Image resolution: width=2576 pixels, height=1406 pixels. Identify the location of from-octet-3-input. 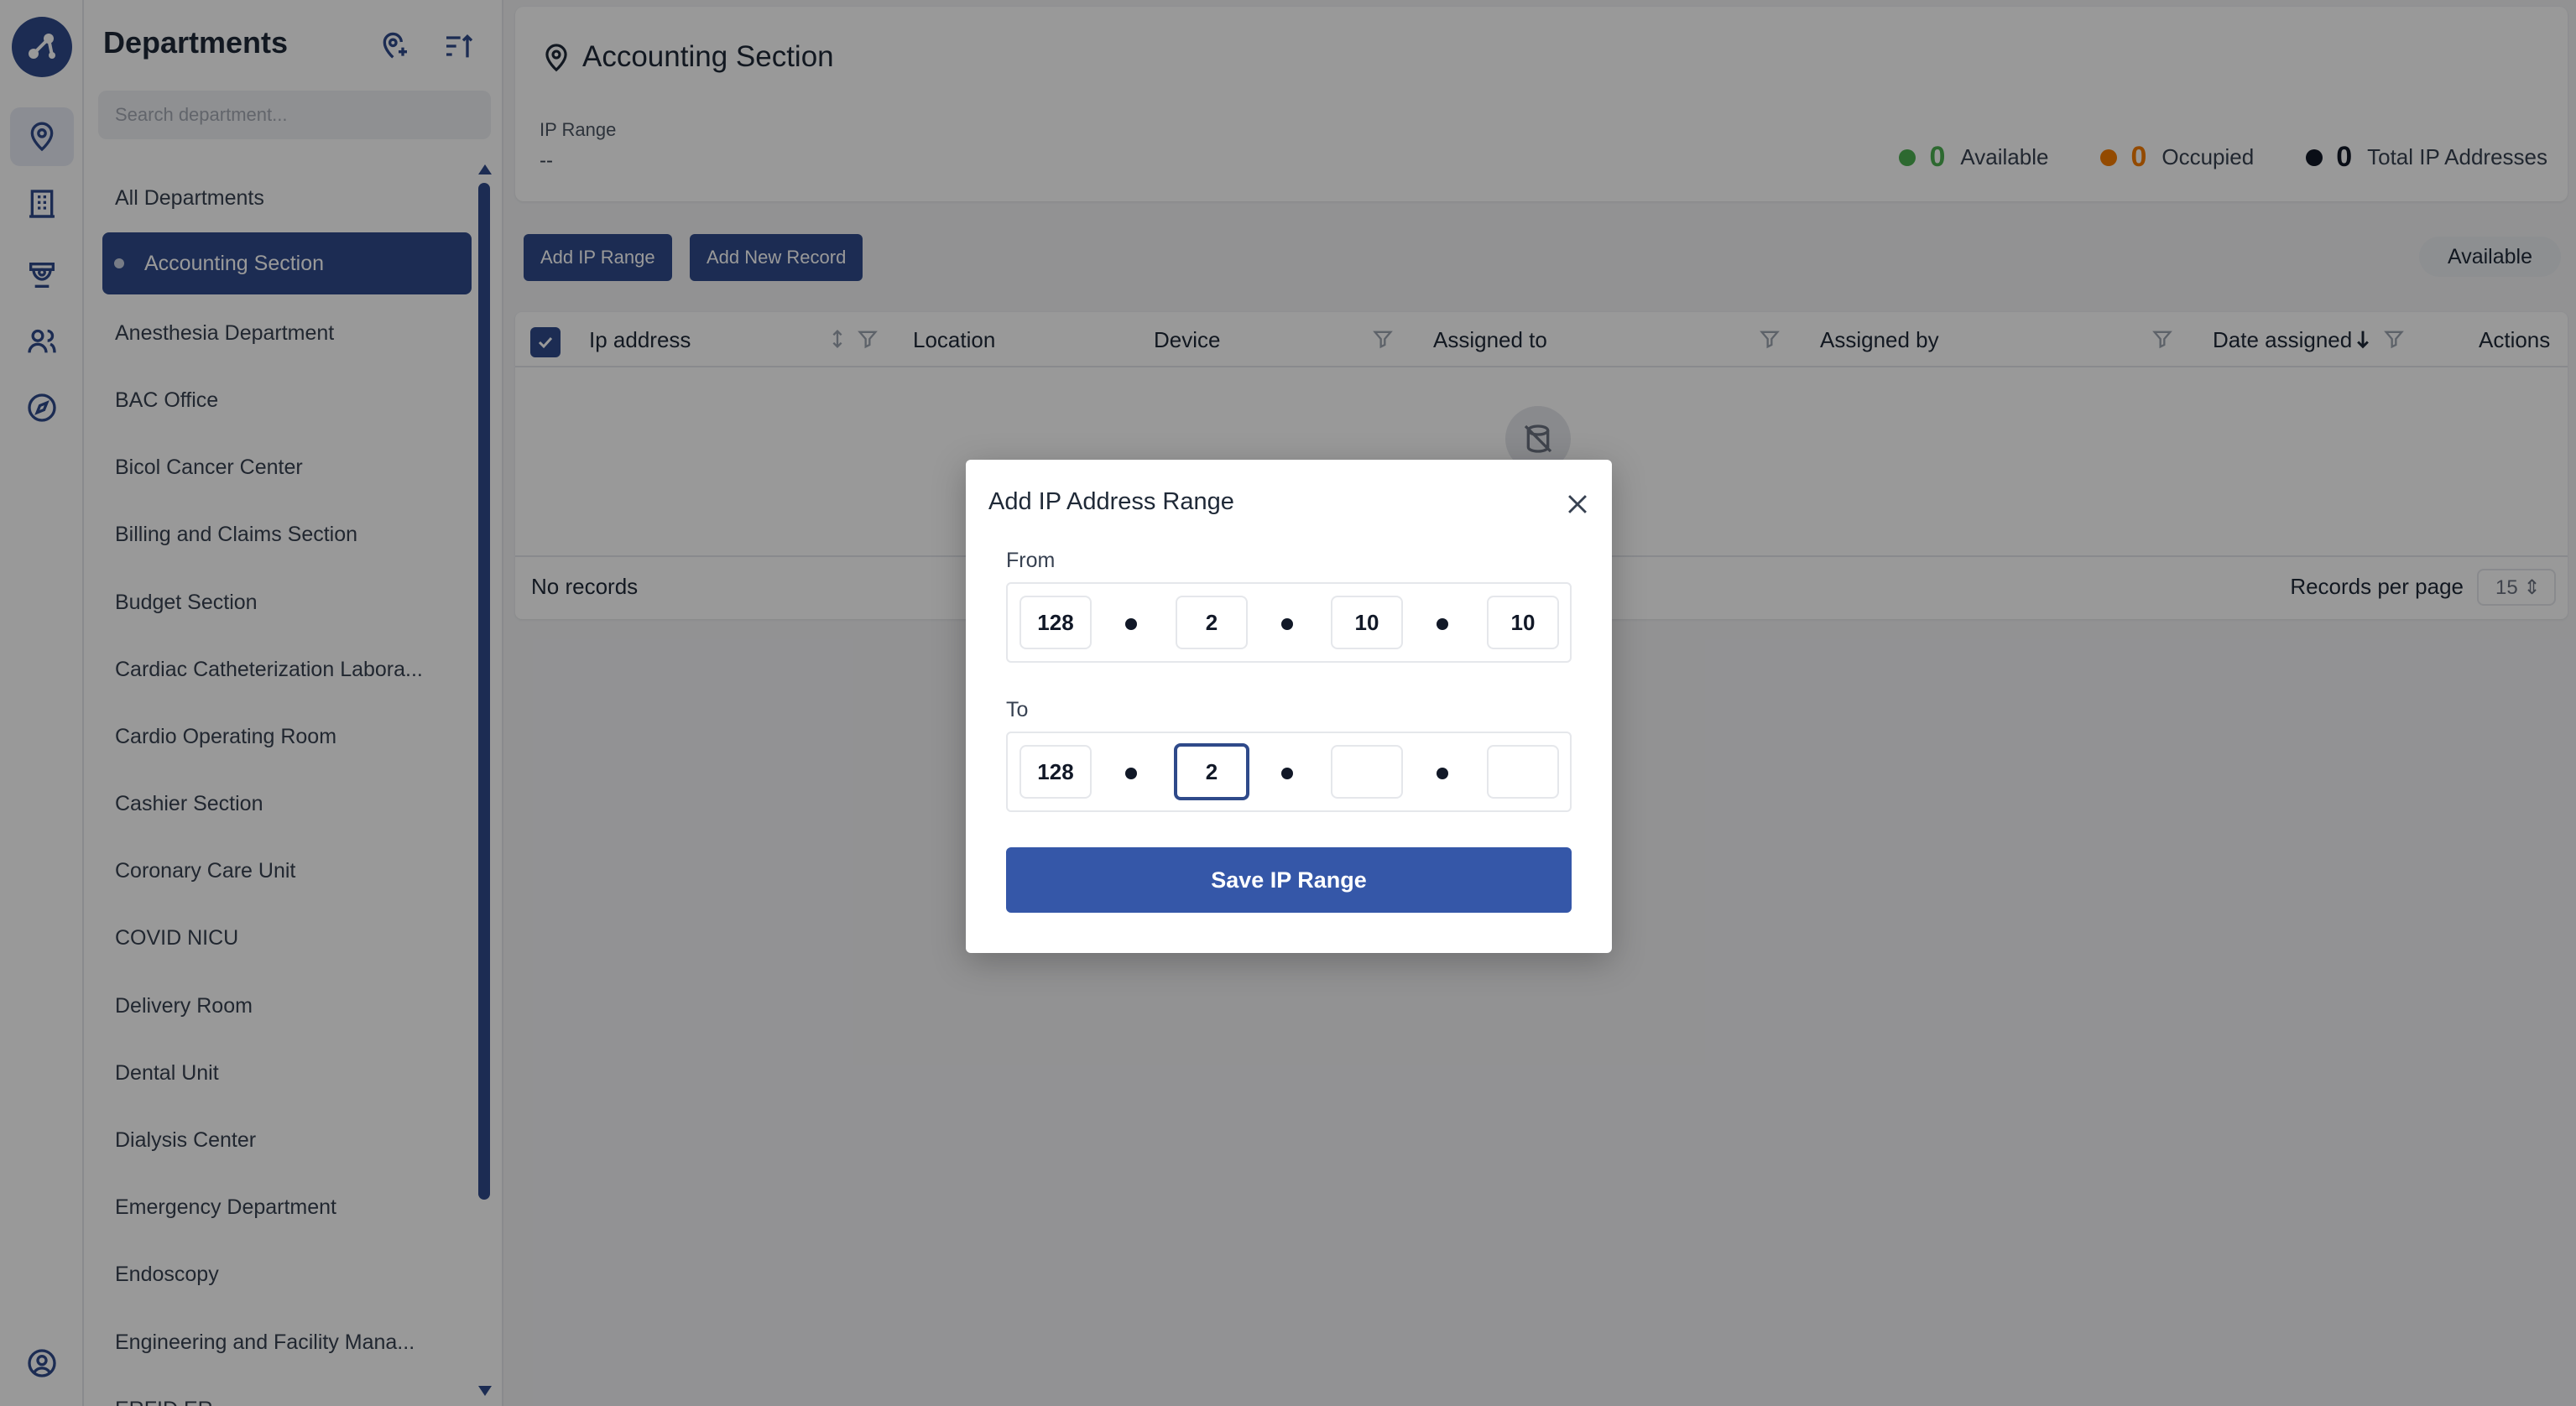
(1367, 622).